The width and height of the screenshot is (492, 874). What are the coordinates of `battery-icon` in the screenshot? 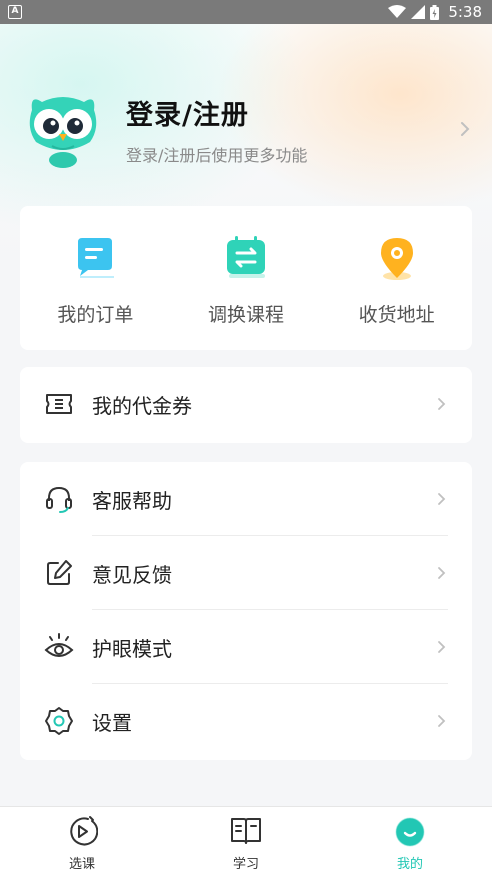 It's located at (435, 12).